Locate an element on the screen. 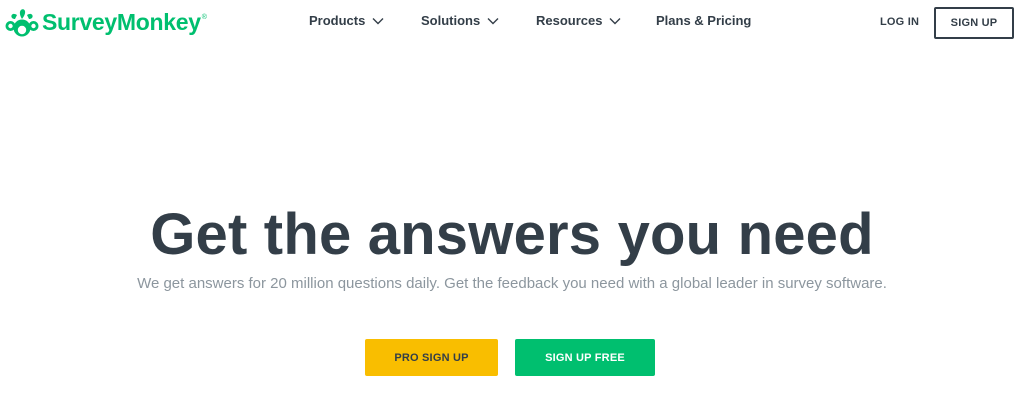 This screenshot has height=396, width=1024. pro-signup-button: PRO SIGN UP is located at coordinates (431, 357).